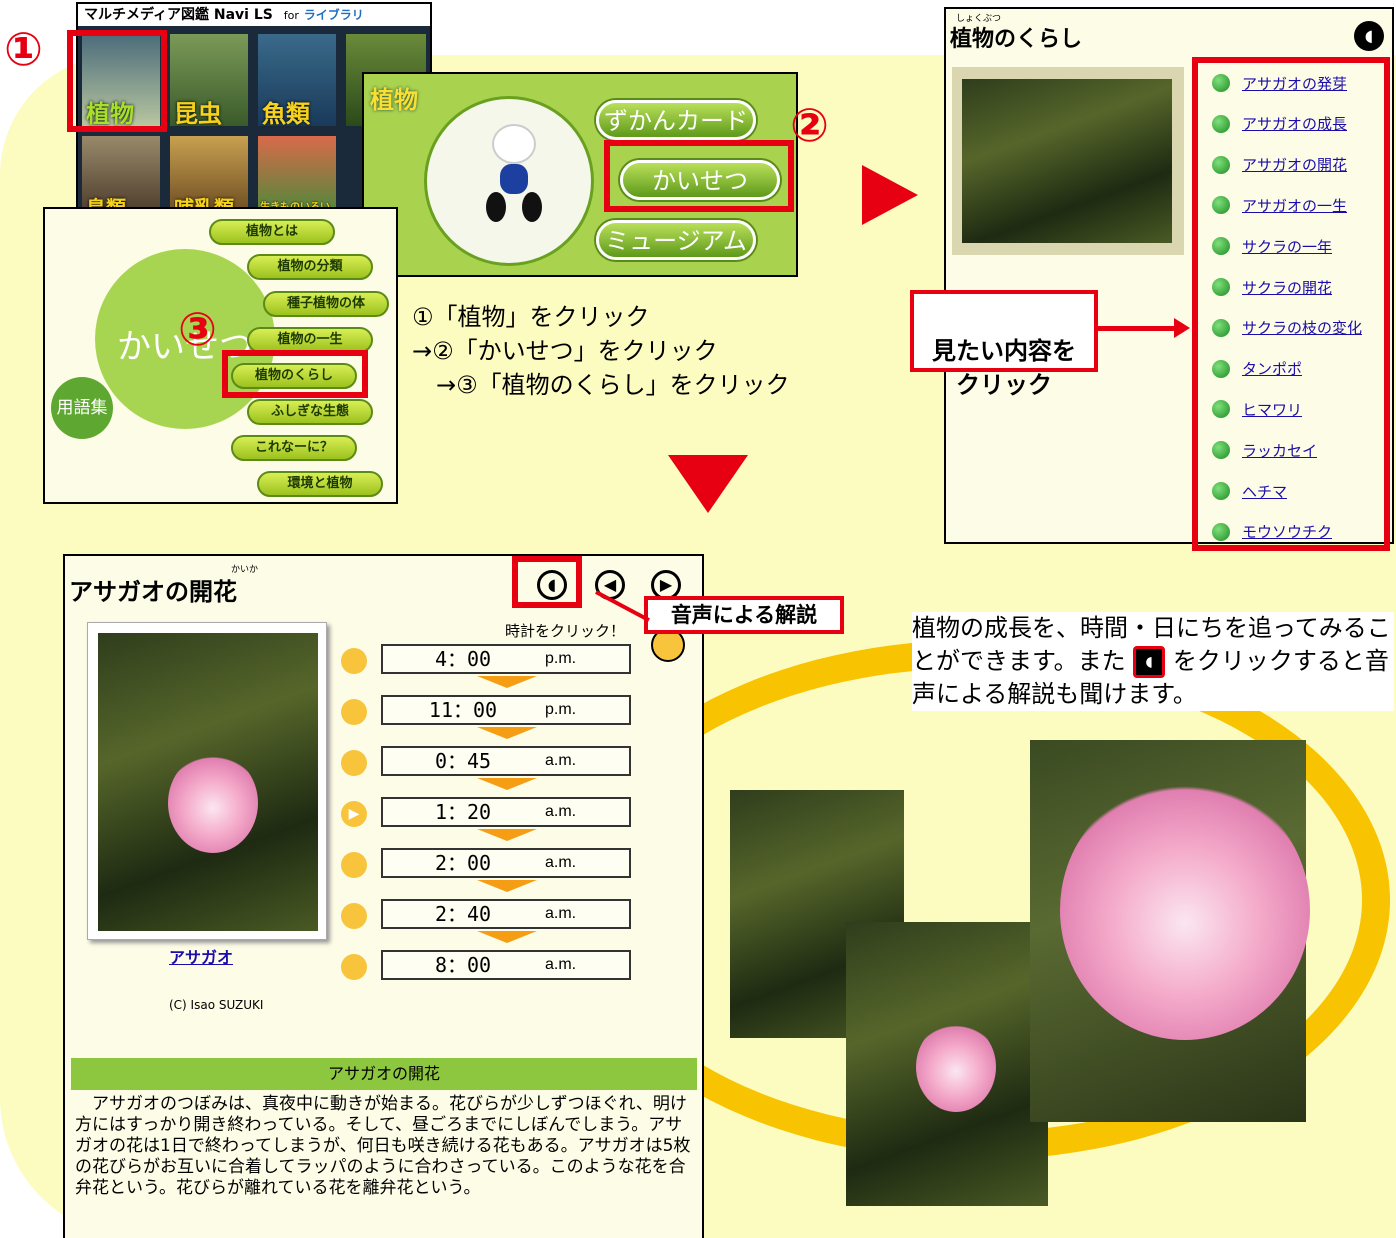  I want to click on kurashi-link: アサガオの成長, so click(1294, 123).